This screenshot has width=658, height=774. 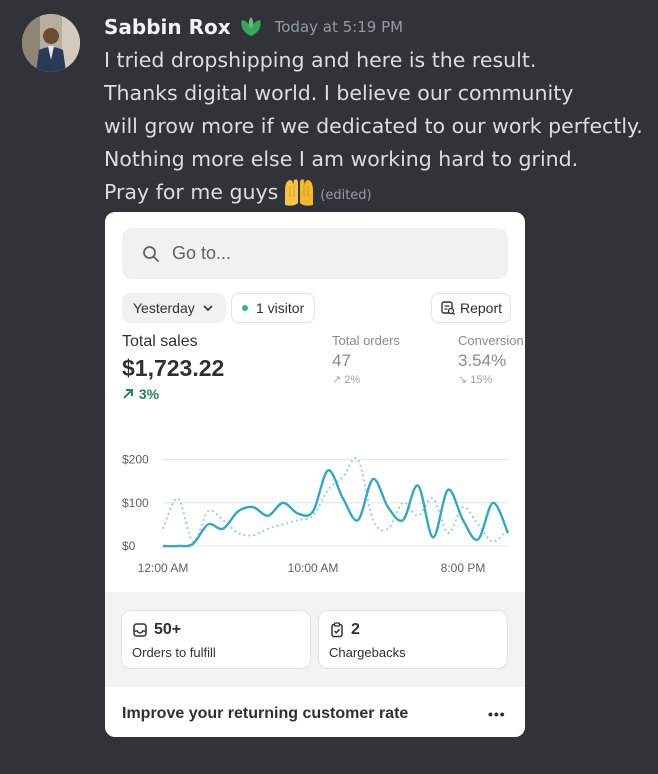 I want to click on sales-chart: $0 $100 $200 12:00 AM 10:00 AM 8:00 PM, so click(x=316, y=514).